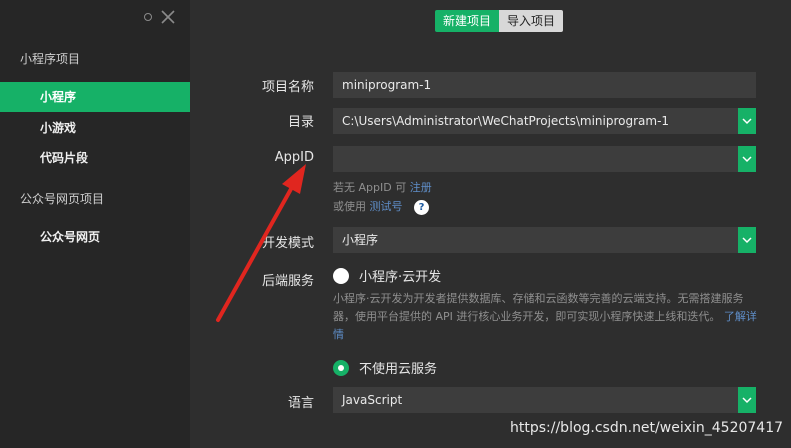  What do you see at coordinates (95, 128) in the screenshot?
I see `sidebar-item-minigame: 小游戏` at bounding box center [95, 128].